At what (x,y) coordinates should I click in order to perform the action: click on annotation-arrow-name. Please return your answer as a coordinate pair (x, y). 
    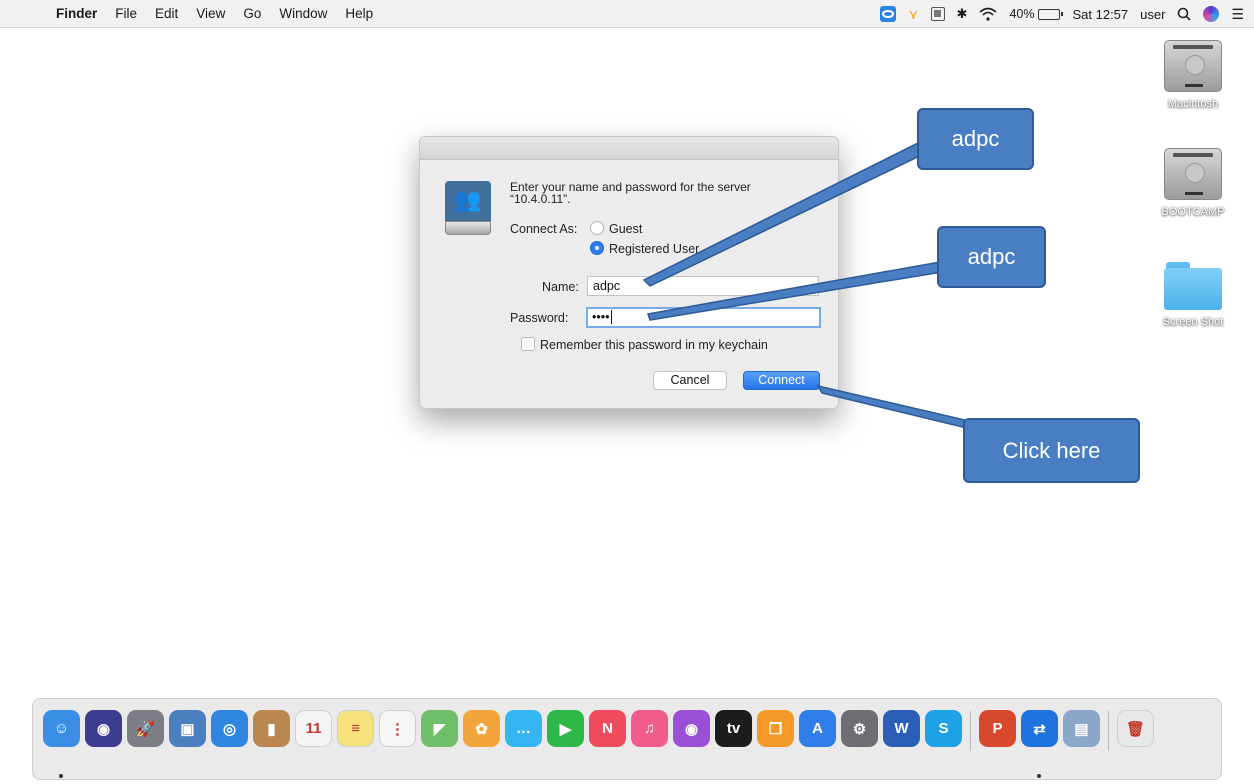
    Looking at the image, I should click on (788, 214).